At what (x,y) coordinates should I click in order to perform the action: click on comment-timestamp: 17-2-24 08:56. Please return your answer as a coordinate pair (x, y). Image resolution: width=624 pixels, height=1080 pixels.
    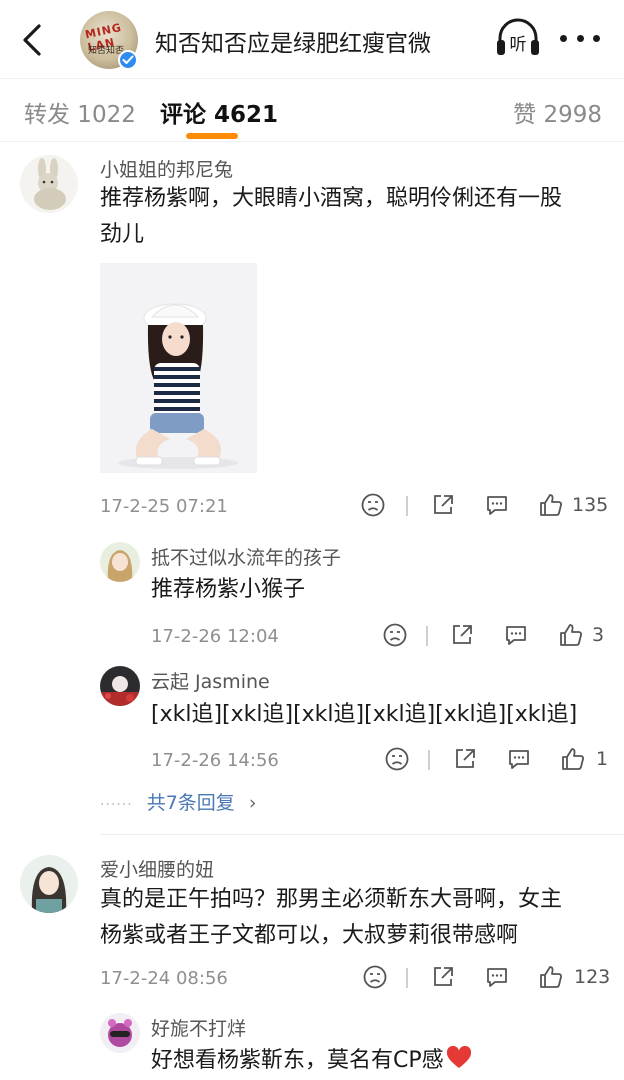
    Looking at the image, I should click on (164, 978).